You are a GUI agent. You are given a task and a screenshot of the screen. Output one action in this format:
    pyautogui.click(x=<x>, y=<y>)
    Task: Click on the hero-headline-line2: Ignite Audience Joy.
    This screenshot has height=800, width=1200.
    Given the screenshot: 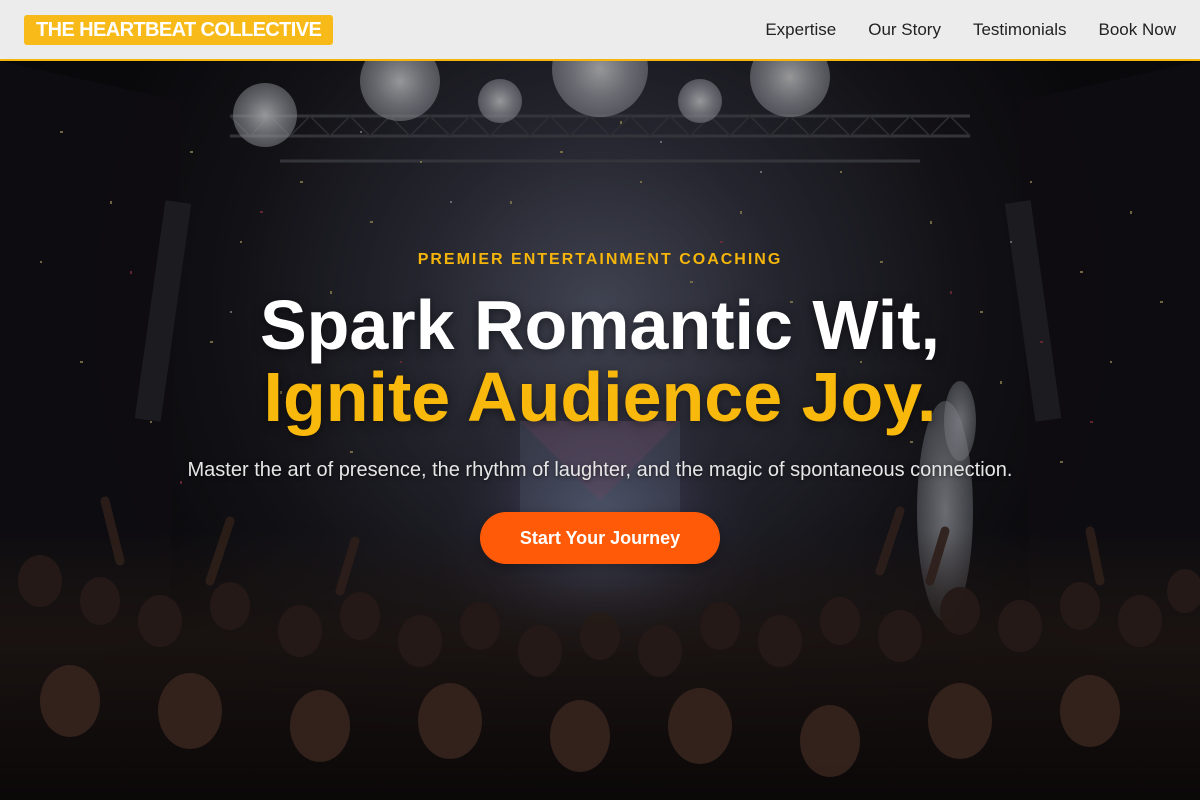 What is the action you would take?
    pyautogui.click(x=600, y=397)
    